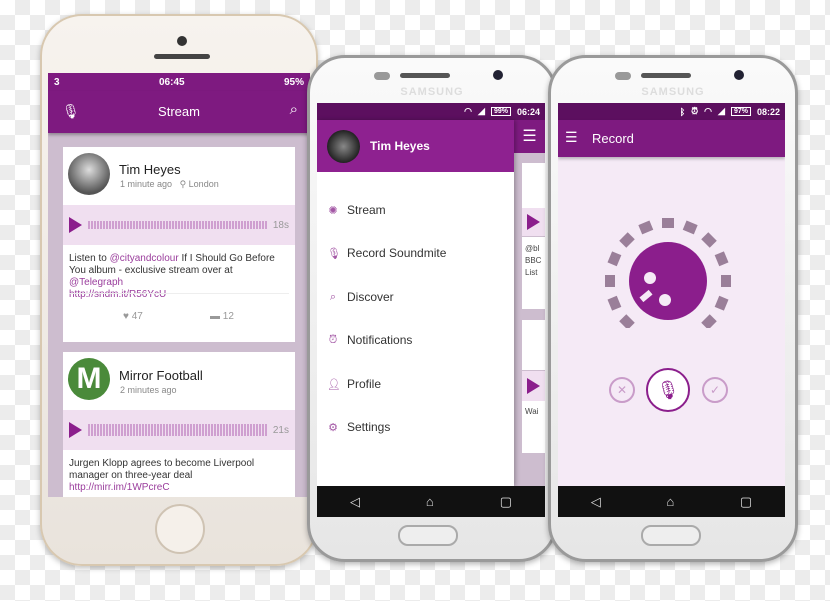 The height and width of the screenshot is (601, 830). Describe the element at coordinates (161, 375) in the screenshot. I see `post-author: Mirror Football` at that location.